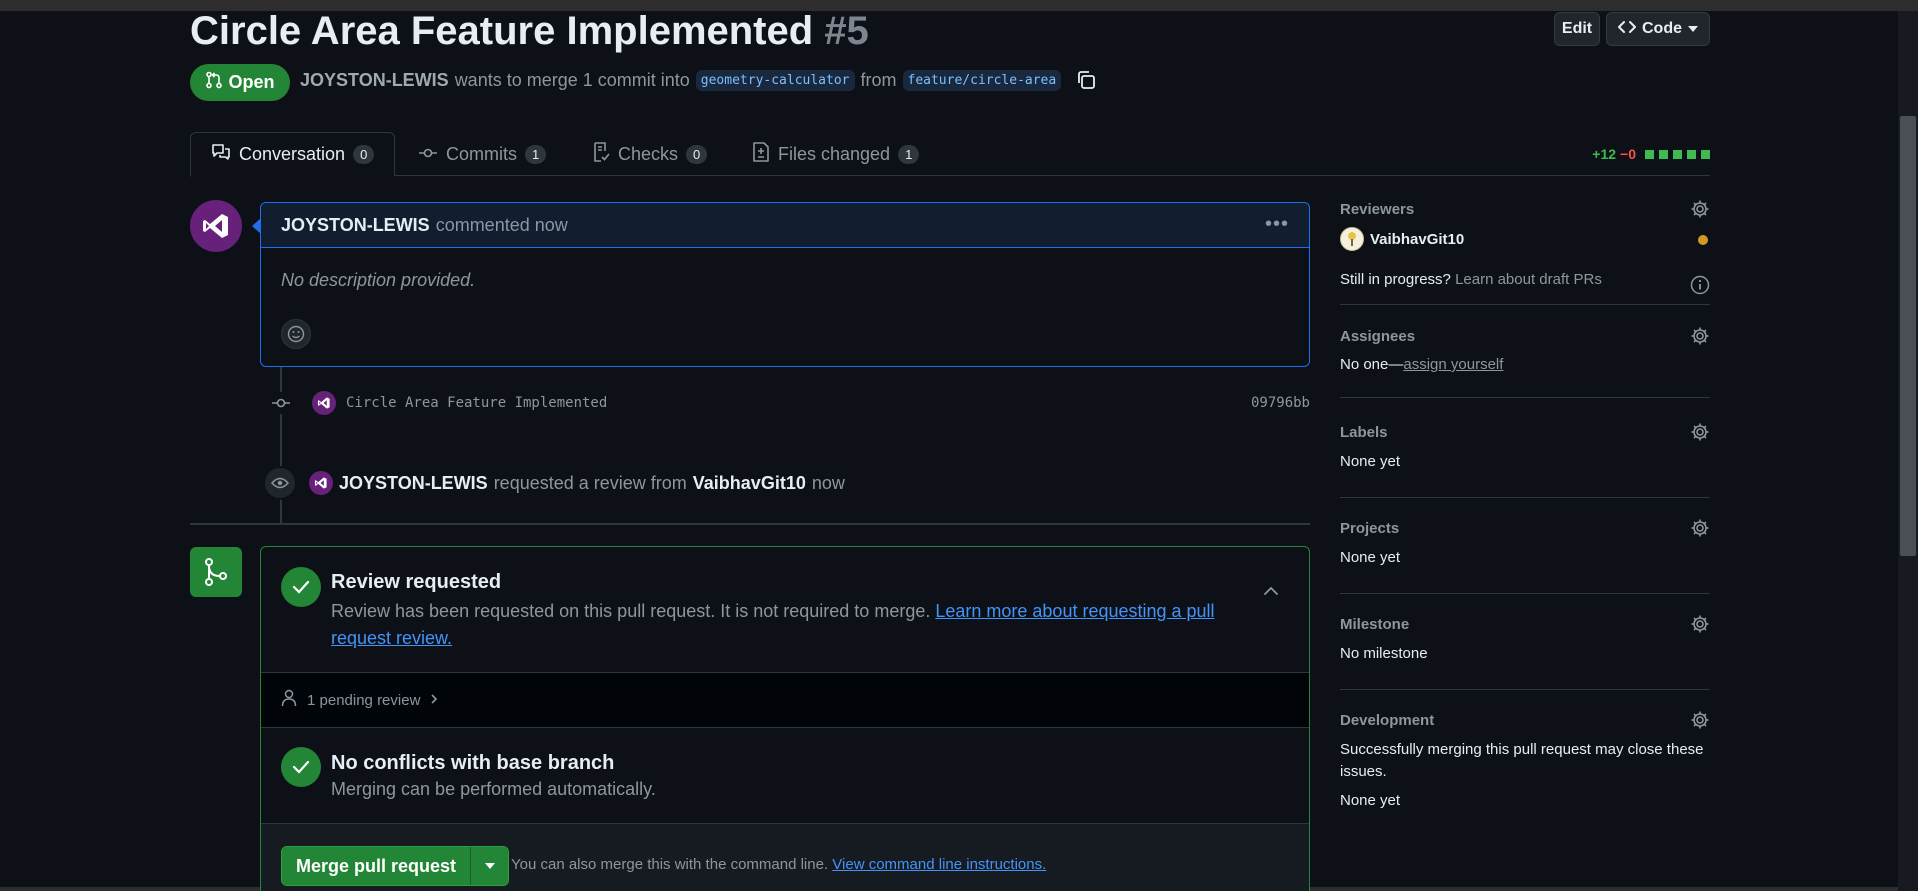 Image resolution: width=1918 pixels, height=891 pixels. I want to click on copy-icon, so click(1086, 80).